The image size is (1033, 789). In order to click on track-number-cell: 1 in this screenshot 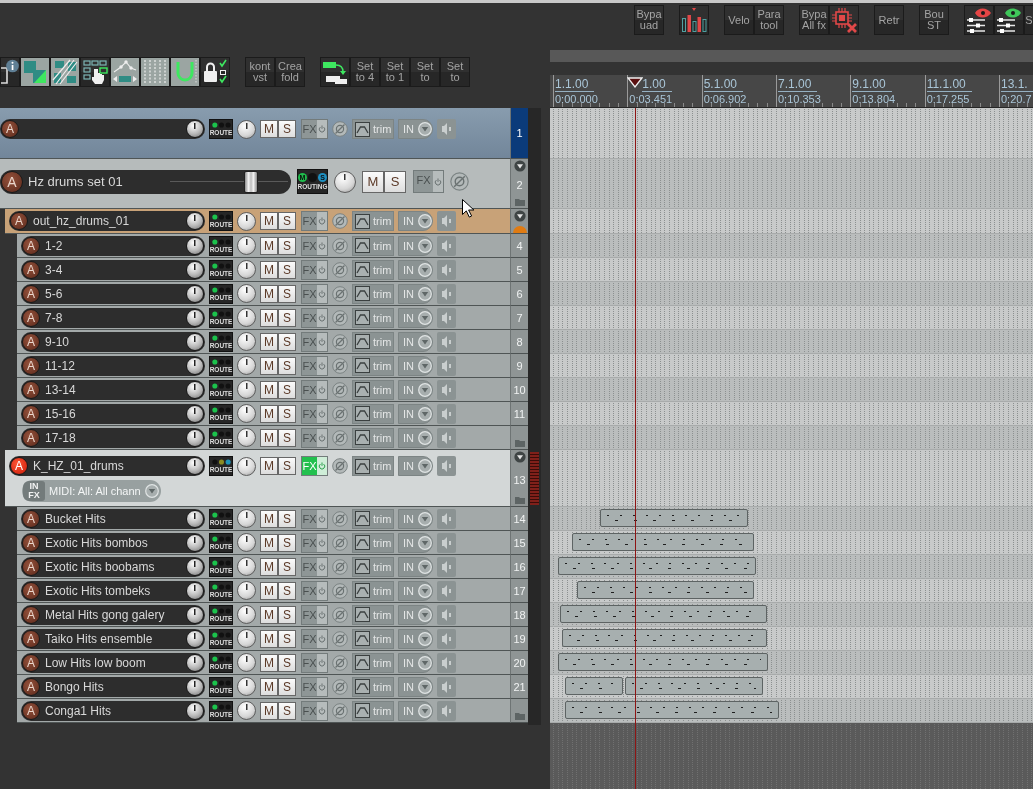, I will do `click(519, 133)`.